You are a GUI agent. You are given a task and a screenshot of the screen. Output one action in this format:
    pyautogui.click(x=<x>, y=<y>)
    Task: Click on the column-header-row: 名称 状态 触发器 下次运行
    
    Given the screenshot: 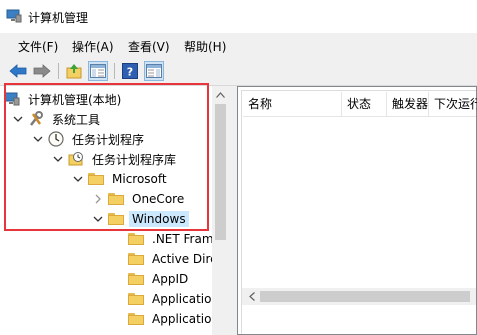 What is the action you would take?
    pyautogui.click(x=360, y=104)
    